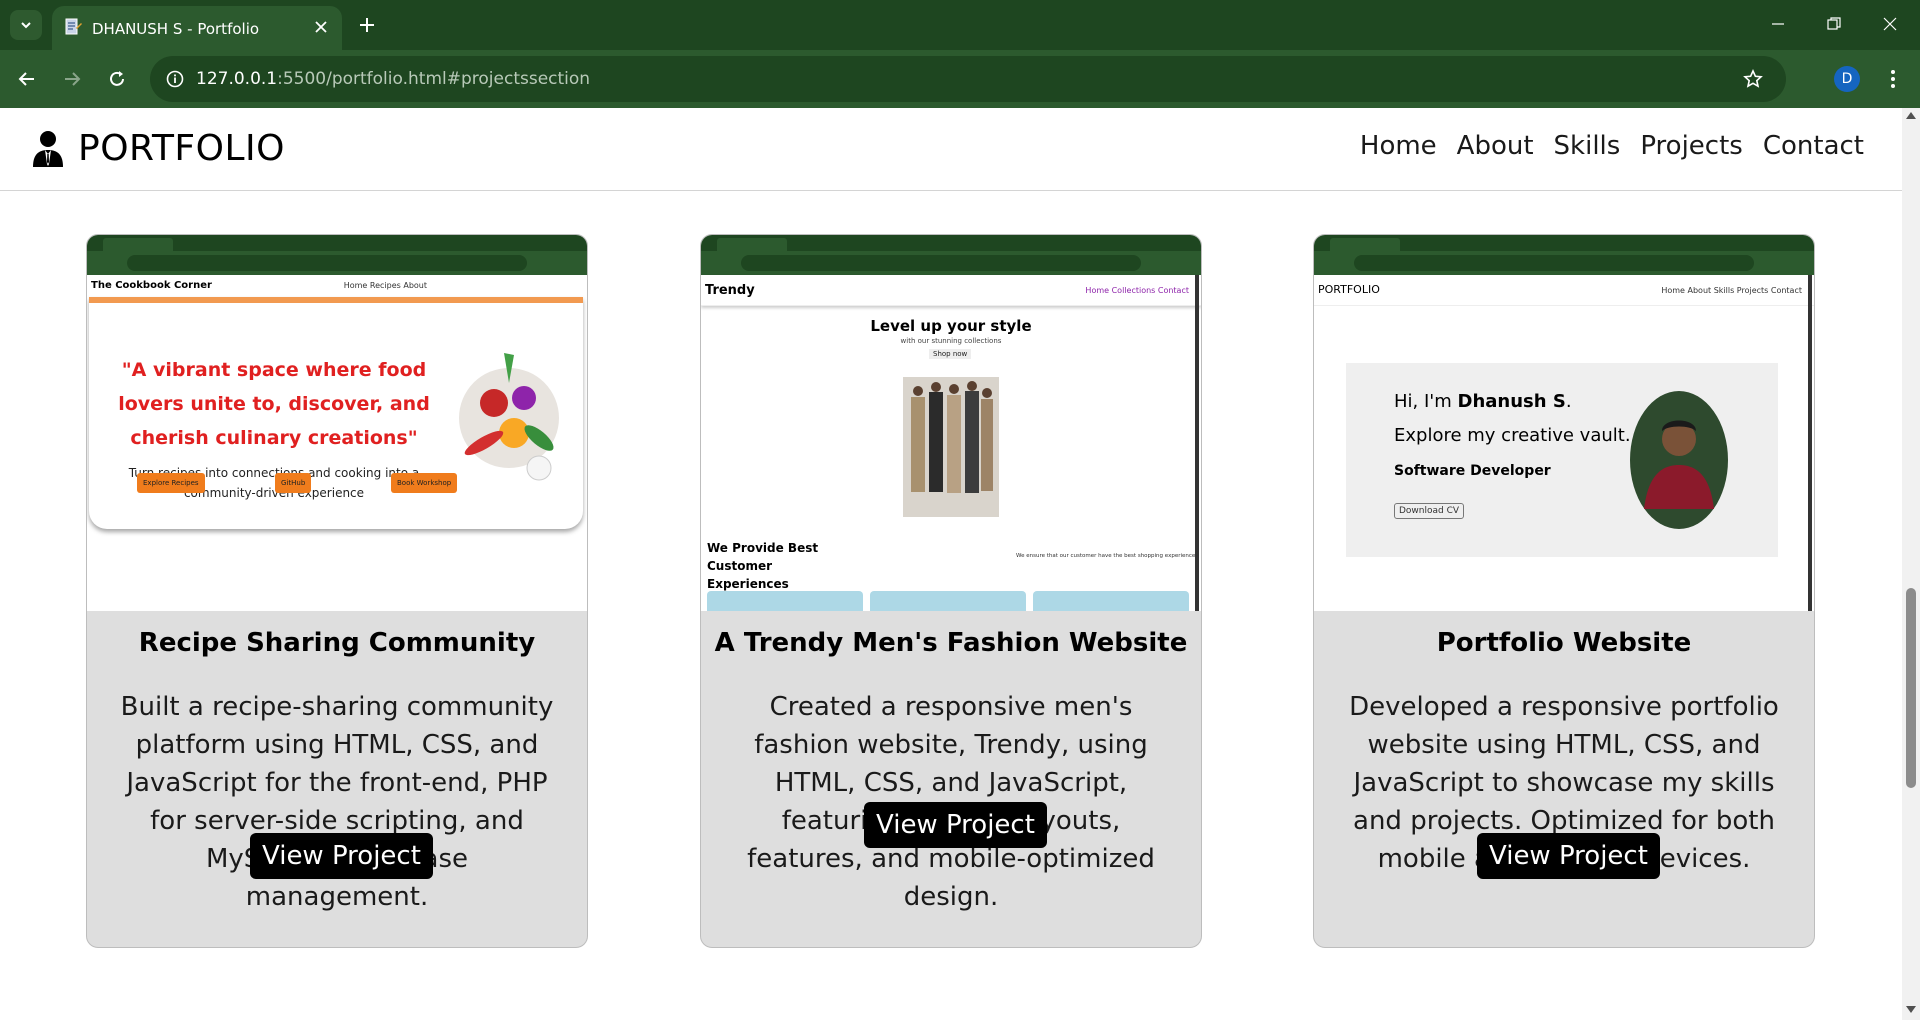 Image resolution: width=1920 pixels, height=1020 pixels. Describe the element at coordinates (117, 79) in the screenshot. I see `reload-icon` at that location.